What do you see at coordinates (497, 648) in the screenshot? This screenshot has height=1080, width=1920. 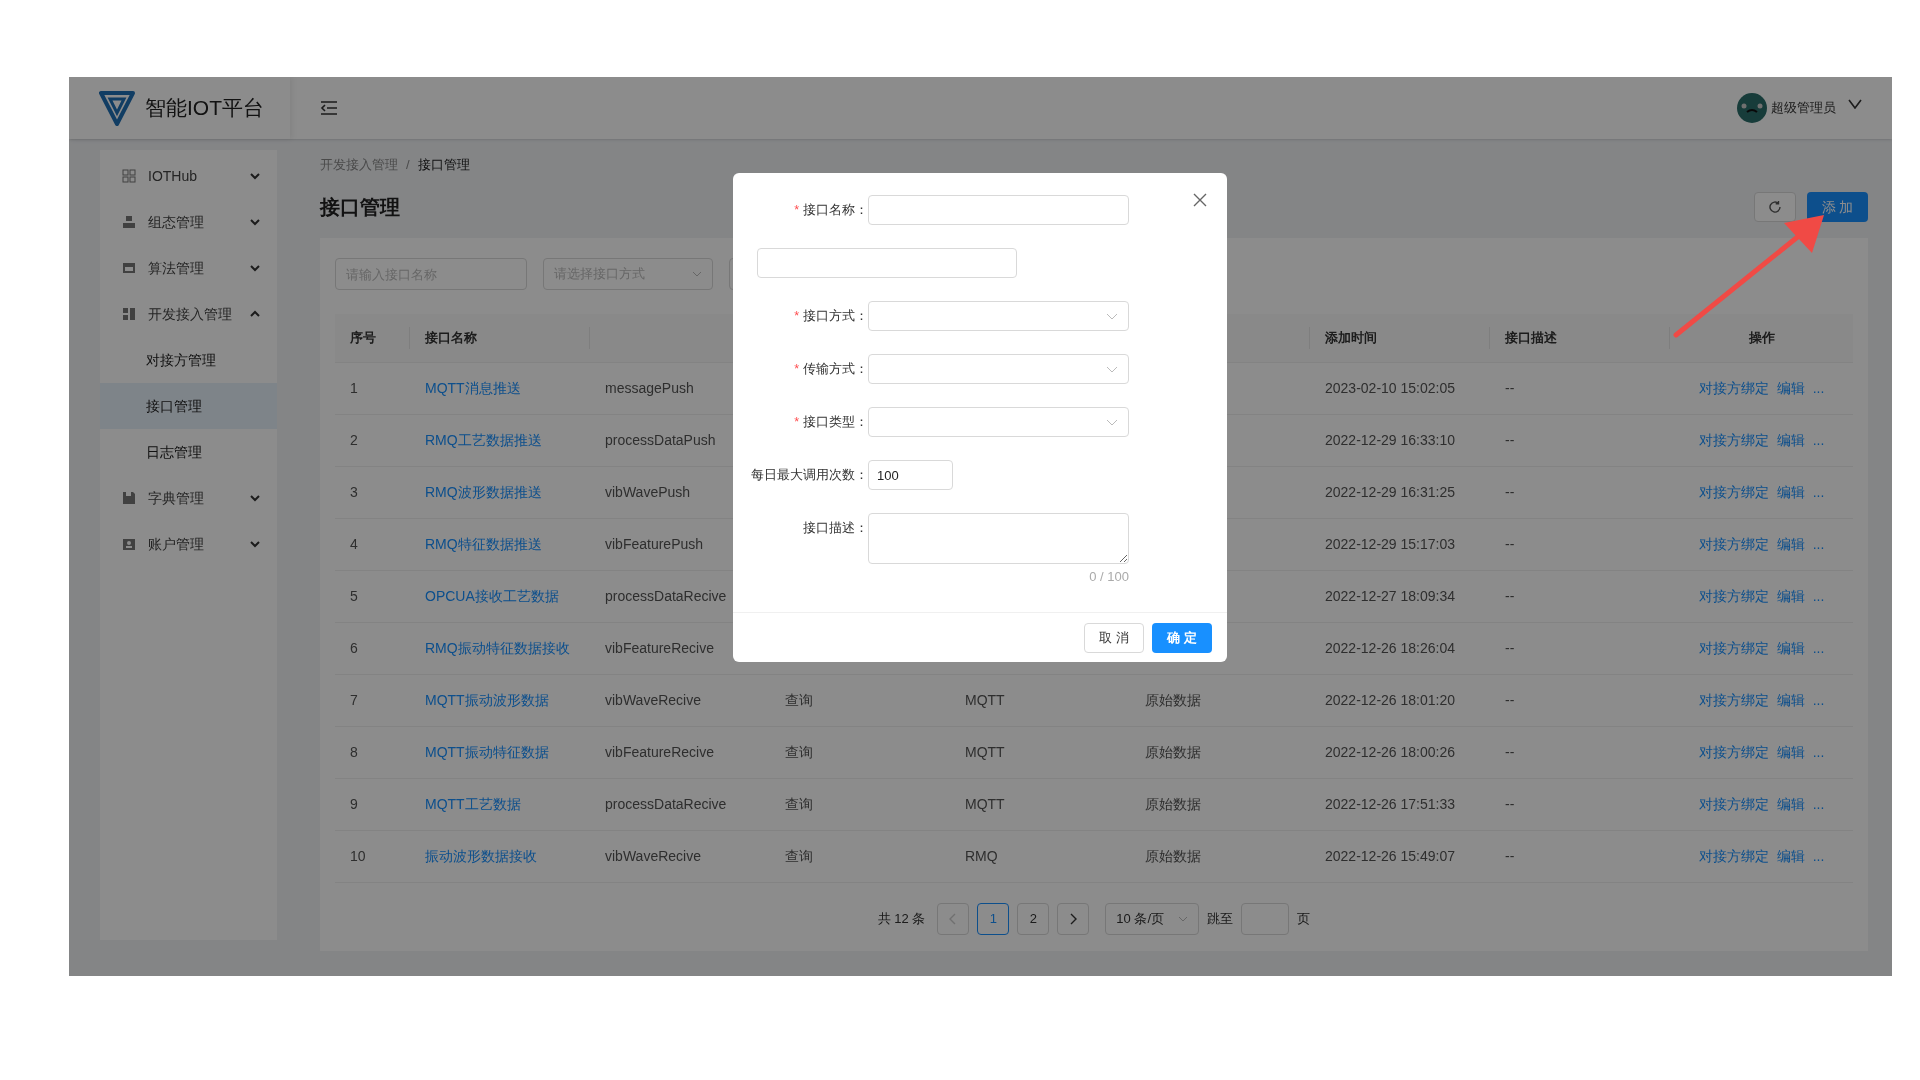 I see `name-link: RMQ振动特征数据接收` at bounding box center [497, 648].